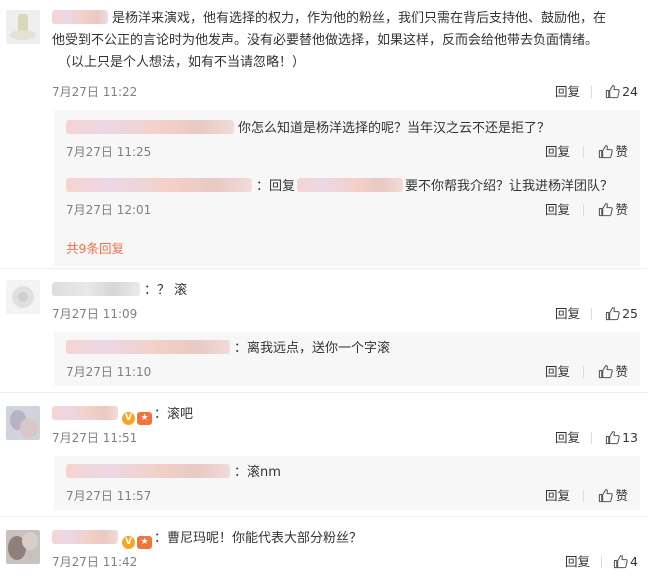 Image resolution: width=648 pixels, height=580 pixels. What do you see at coordinates (95, 438) in the screenshot?
I see `comment-time: 7月27日 11:51` at bounding box center [95, 438].